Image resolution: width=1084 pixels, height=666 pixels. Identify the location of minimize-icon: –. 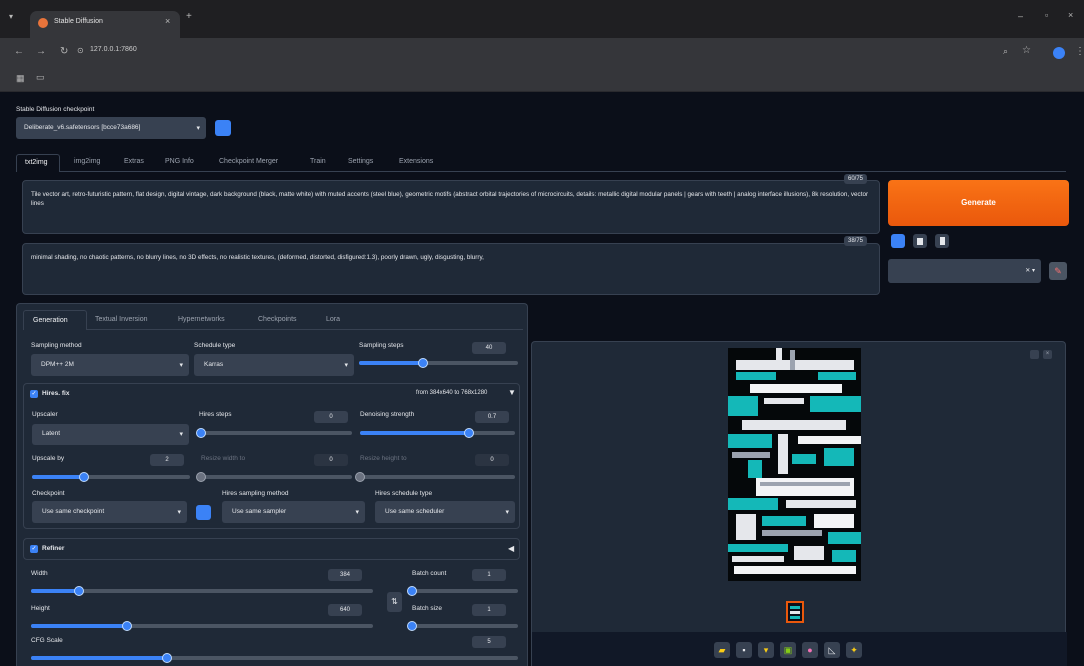
(1020, 16).